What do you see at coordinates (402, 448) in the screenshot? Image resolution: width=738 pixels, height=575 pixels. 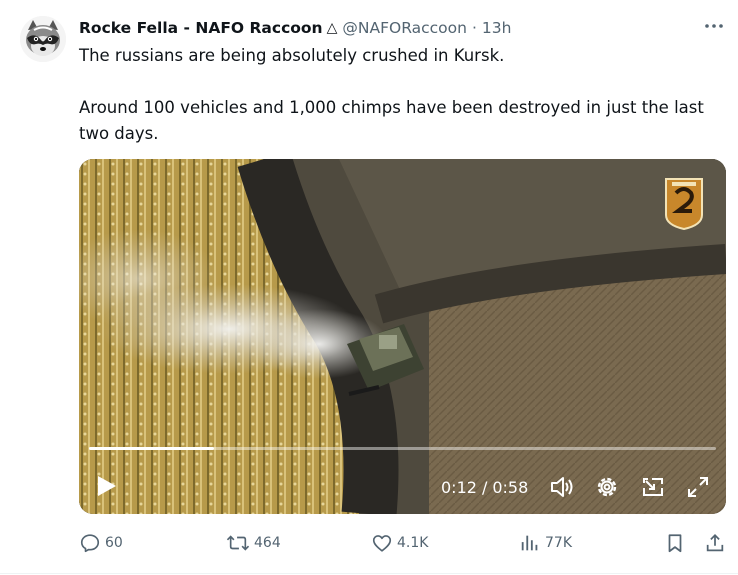 I see `video-progress-bar` at bounding box center [402, 448].